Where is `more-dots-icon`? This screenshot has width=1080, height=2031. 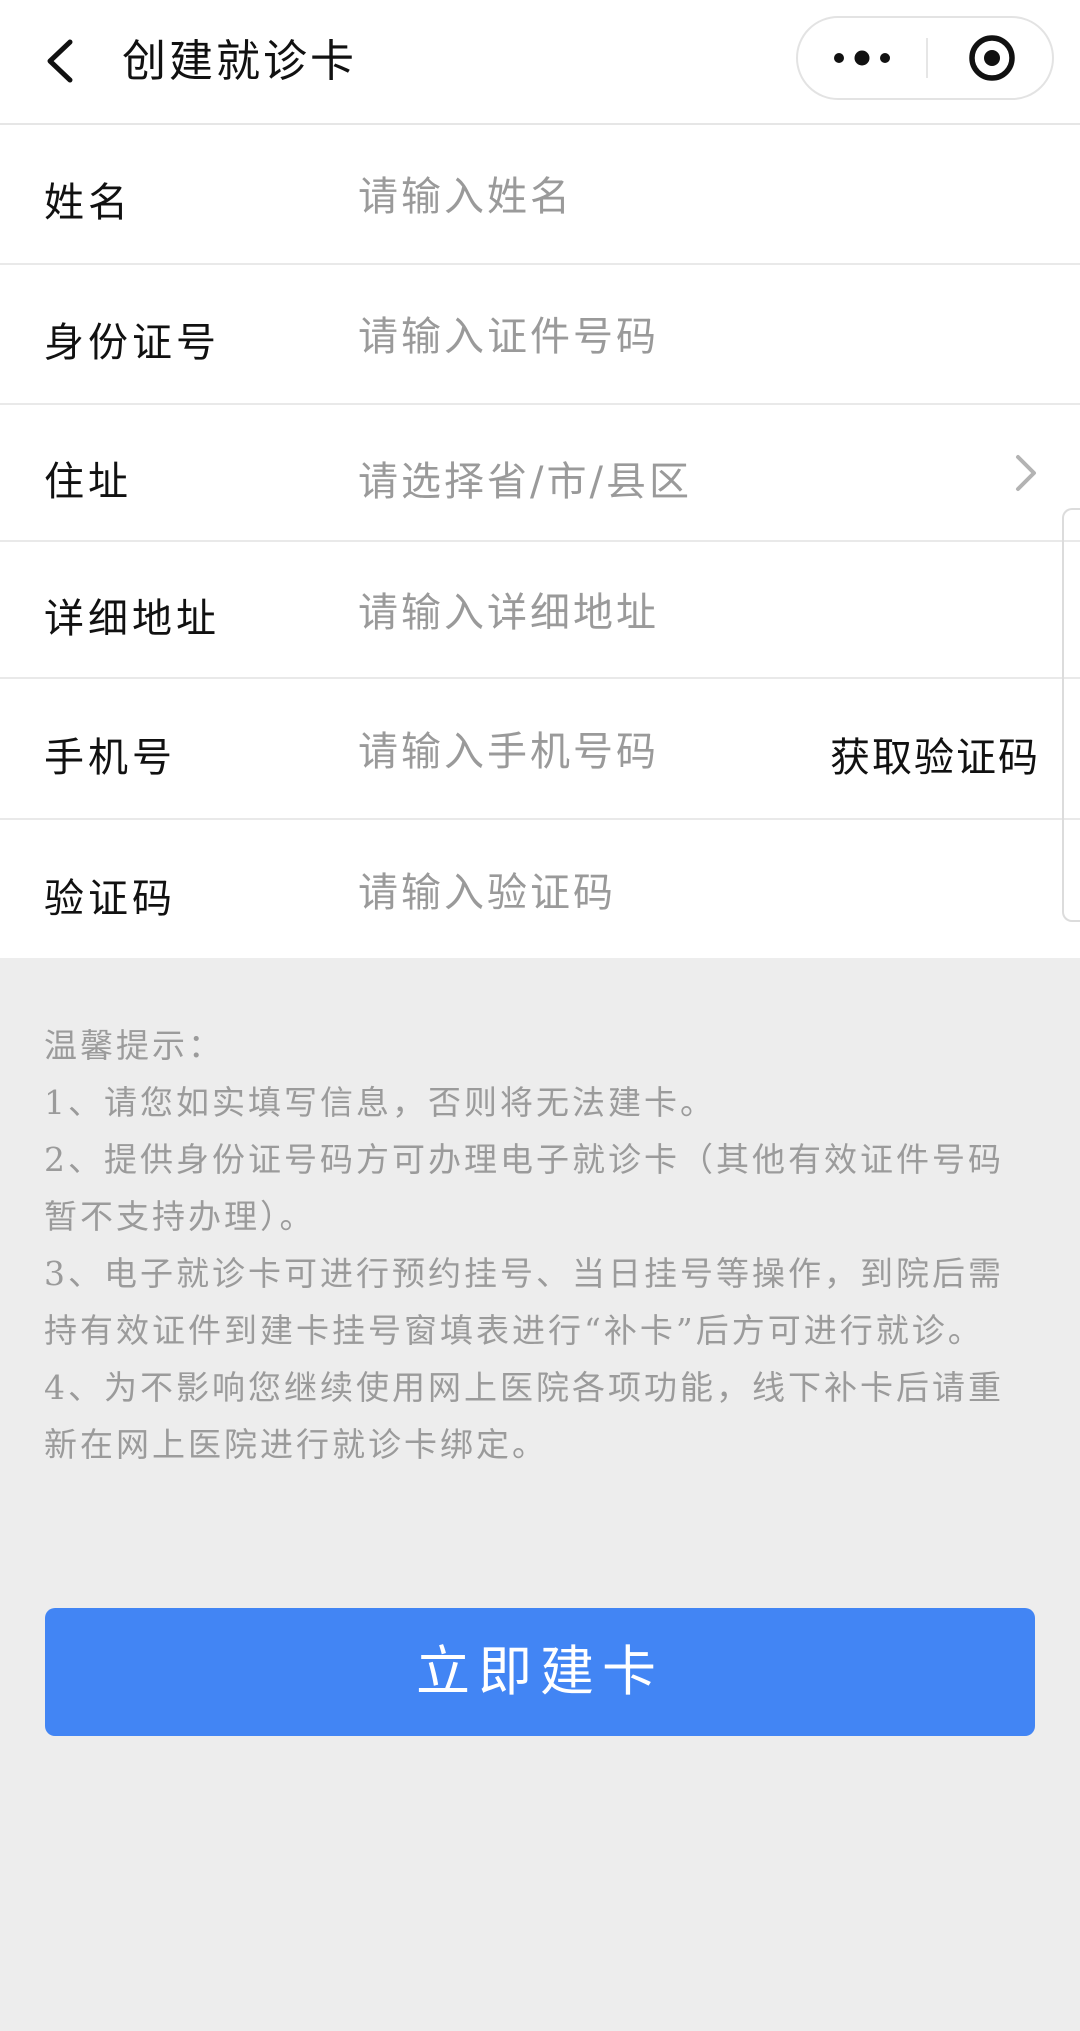
more-dots-icon is located at coordinates (862, 58).